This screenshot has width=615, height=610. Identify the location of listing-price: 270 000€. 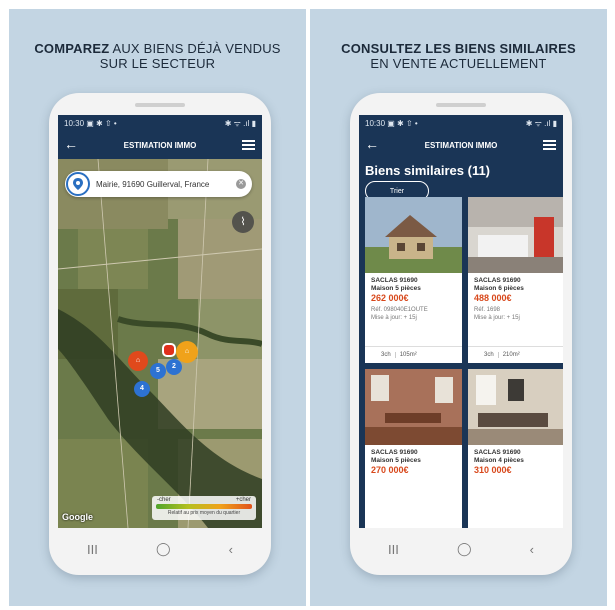
(390, 470).